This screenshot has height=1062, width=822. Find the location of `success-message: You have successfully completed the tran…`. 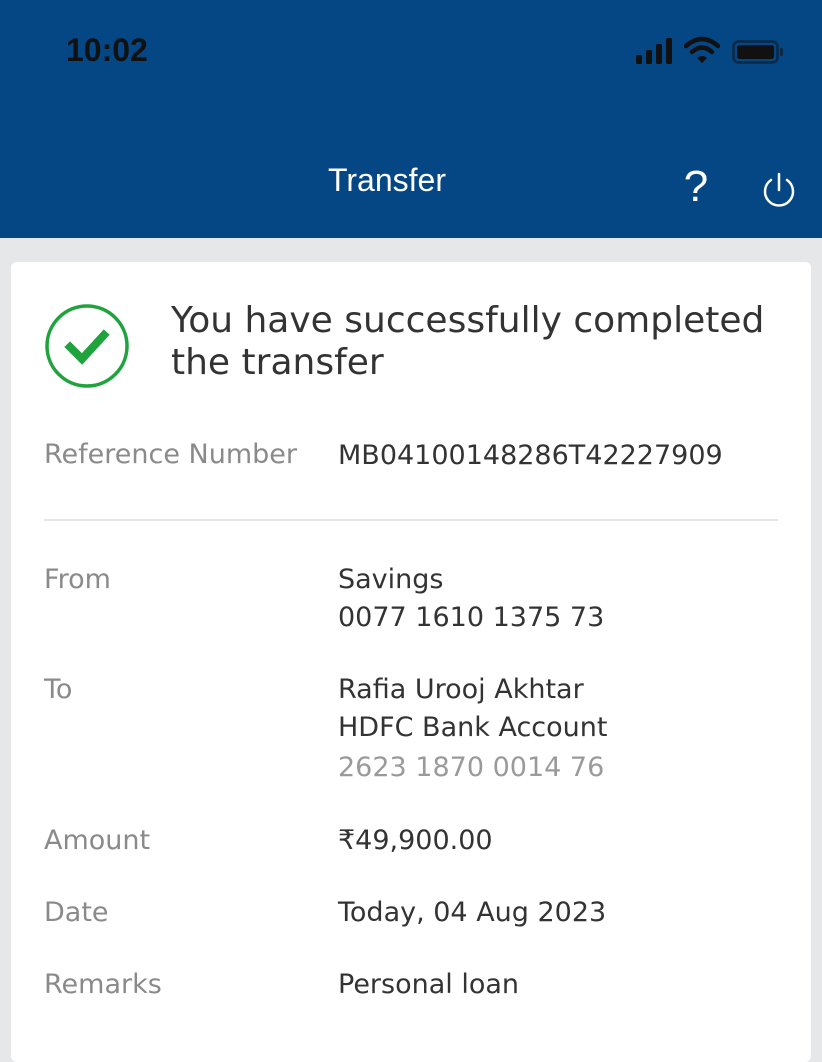

success-message: You have successfully completed the tran… is located at coordinates (468, 341).